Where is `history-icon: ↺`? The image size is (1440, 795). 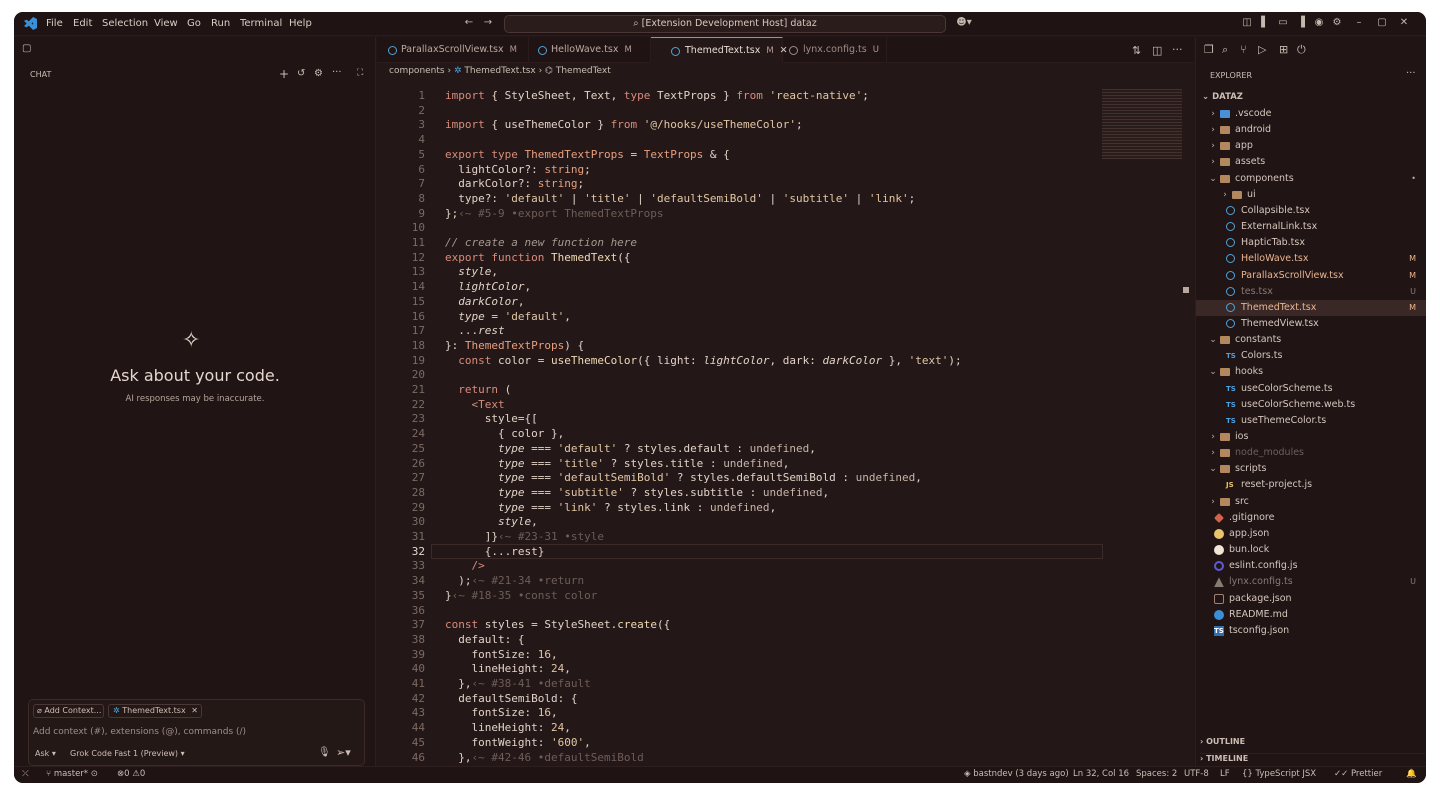 history-icon: ↺ is located at coordinates (301, 73).